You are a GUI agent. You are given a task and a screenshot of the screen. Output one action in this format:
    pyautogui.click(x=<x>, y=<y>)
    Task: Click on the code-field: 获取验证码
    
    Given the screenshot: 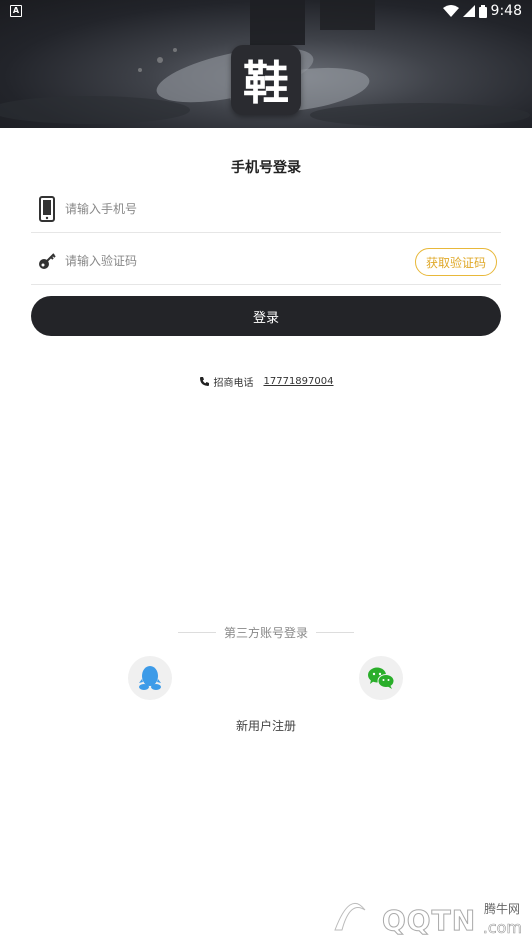 What is the action you would take?
    pyautogui.click(x=266, y=261)
    